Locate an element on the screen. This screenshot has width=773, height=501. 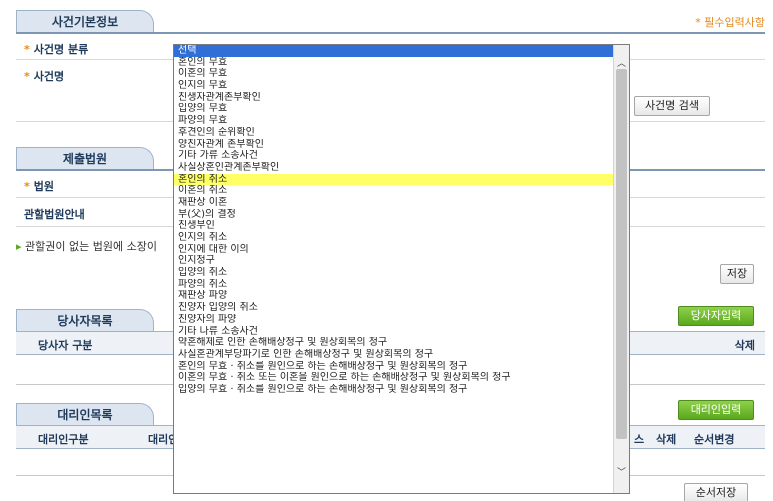
dropdown-option: 약혼해제로 인한 손해배상청구 및 원상회복의 청구 is located at coordinates (394, 343).